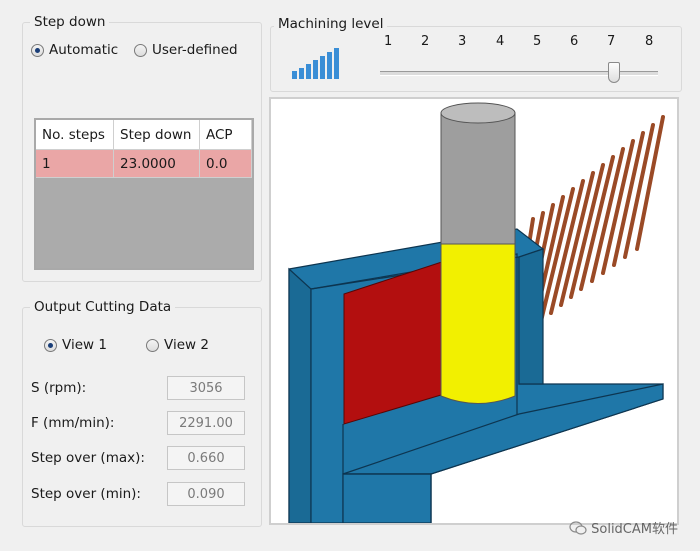  I want to click on watermark: SolidCAM软件, so click(623, 527).